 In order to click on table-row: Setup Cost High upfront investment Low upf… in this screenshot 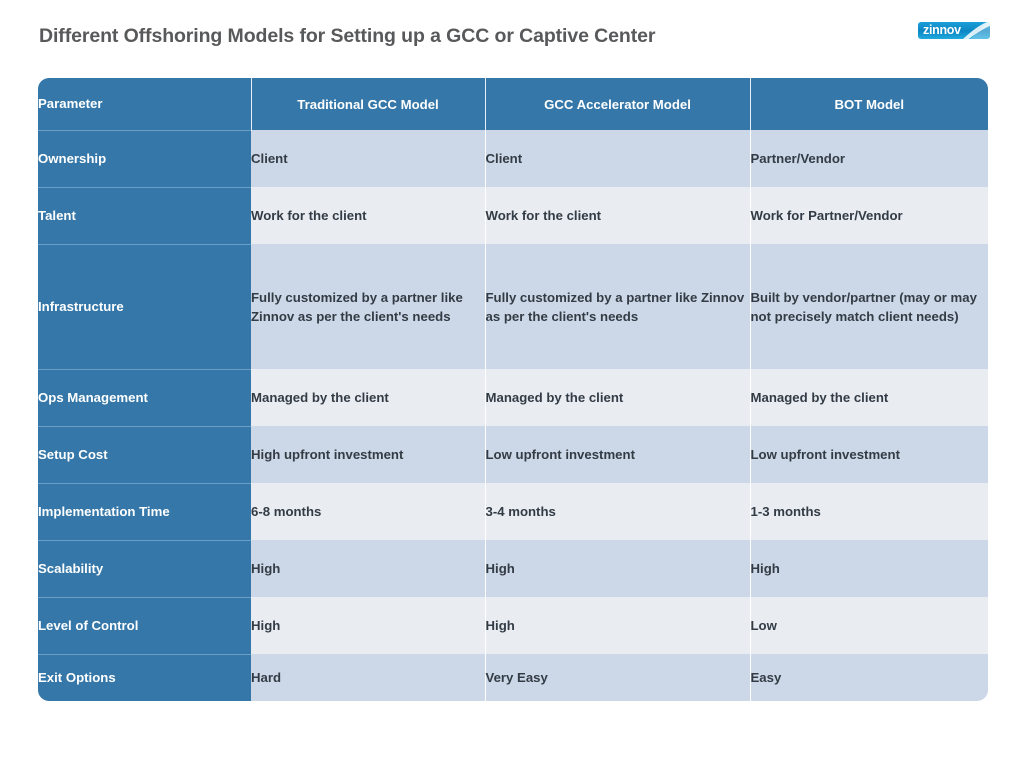, I will do `click(513, 454)`.